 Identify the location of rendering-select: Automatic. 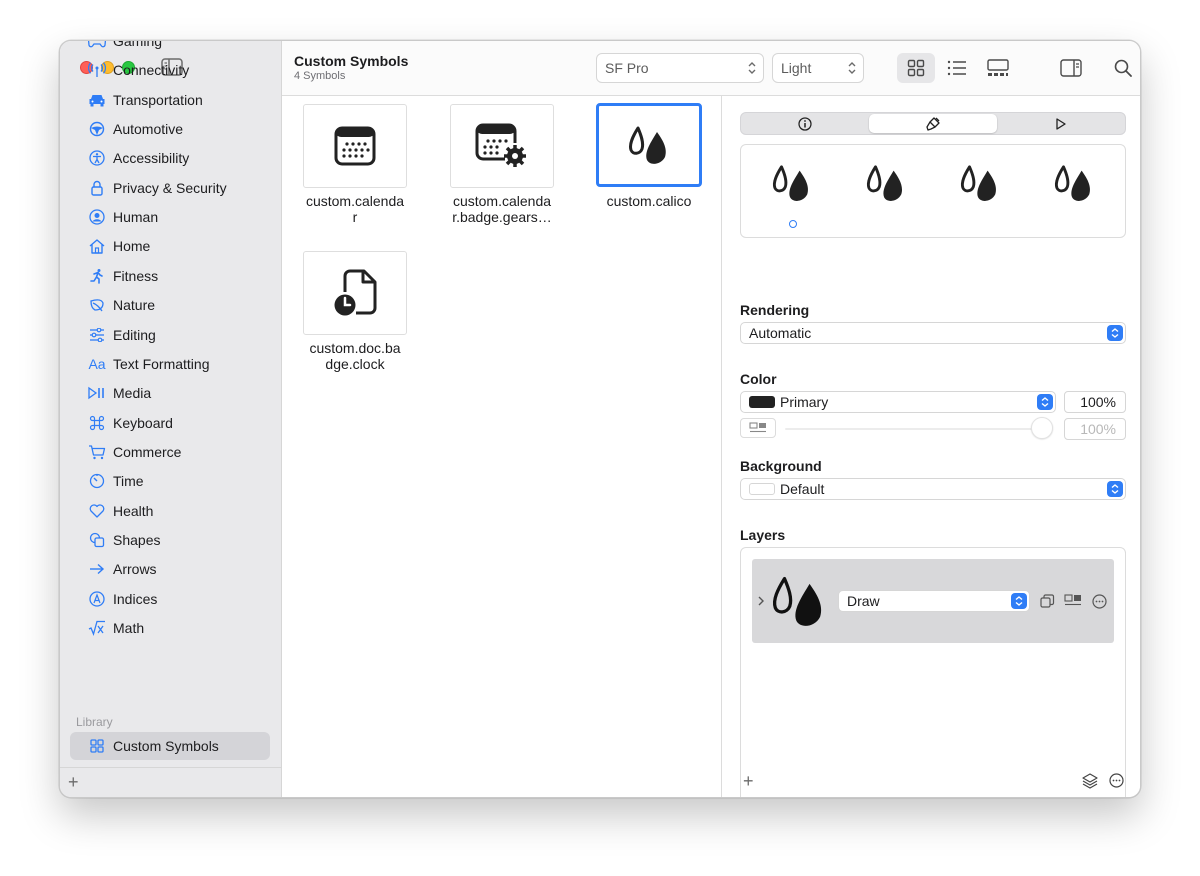
(933, 333).